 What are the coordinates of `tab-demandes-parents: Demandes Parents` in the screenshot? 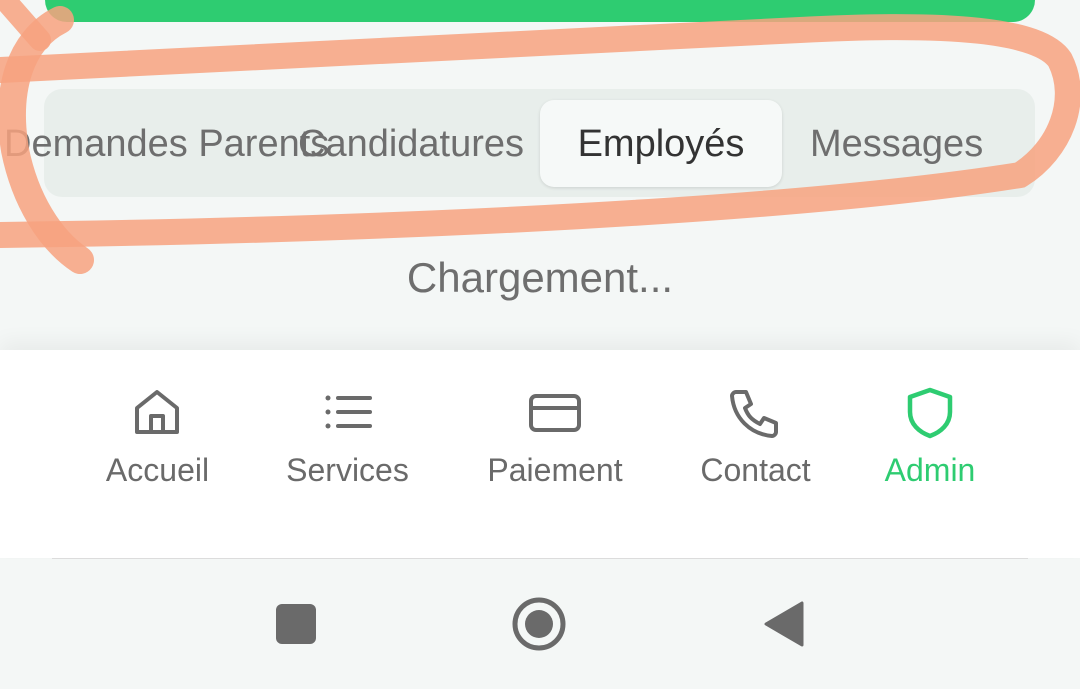 It's located at (166, 144).